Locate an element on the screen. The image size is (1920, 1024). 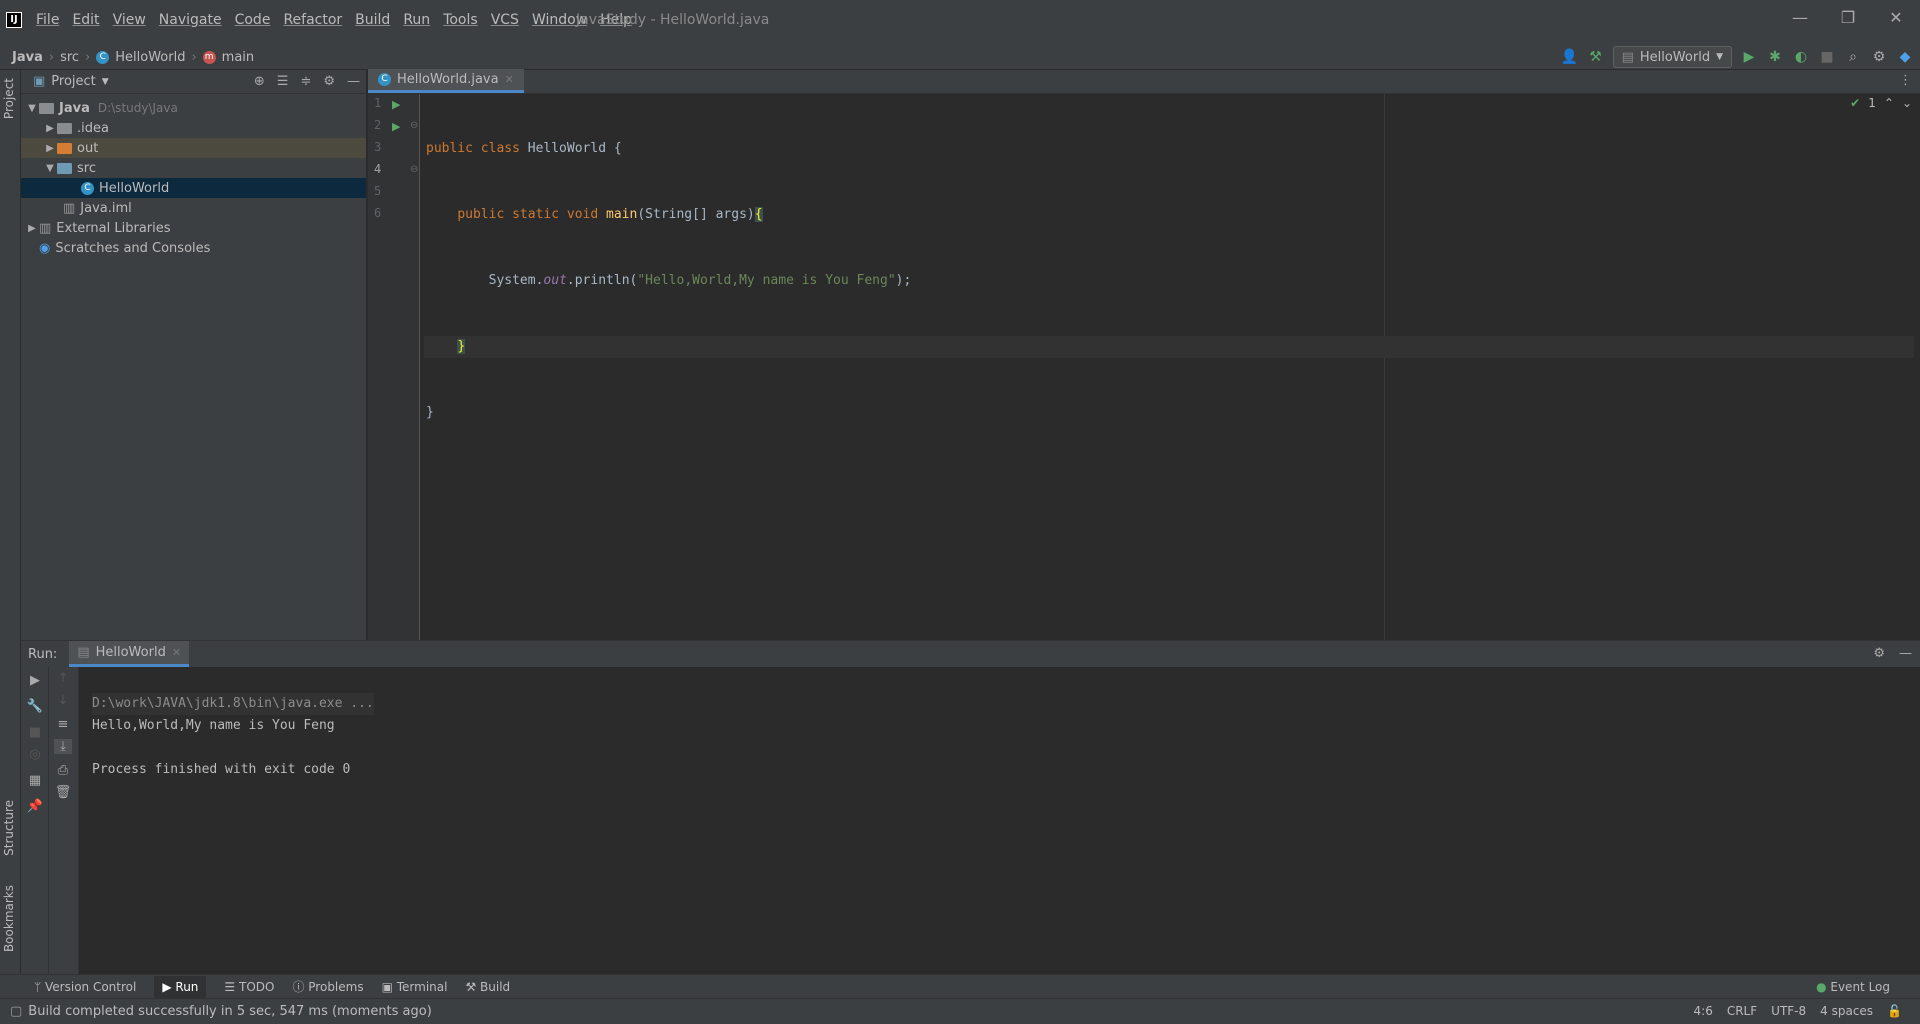
breadcrumb-project: Java is located at coordinates (27, 57).